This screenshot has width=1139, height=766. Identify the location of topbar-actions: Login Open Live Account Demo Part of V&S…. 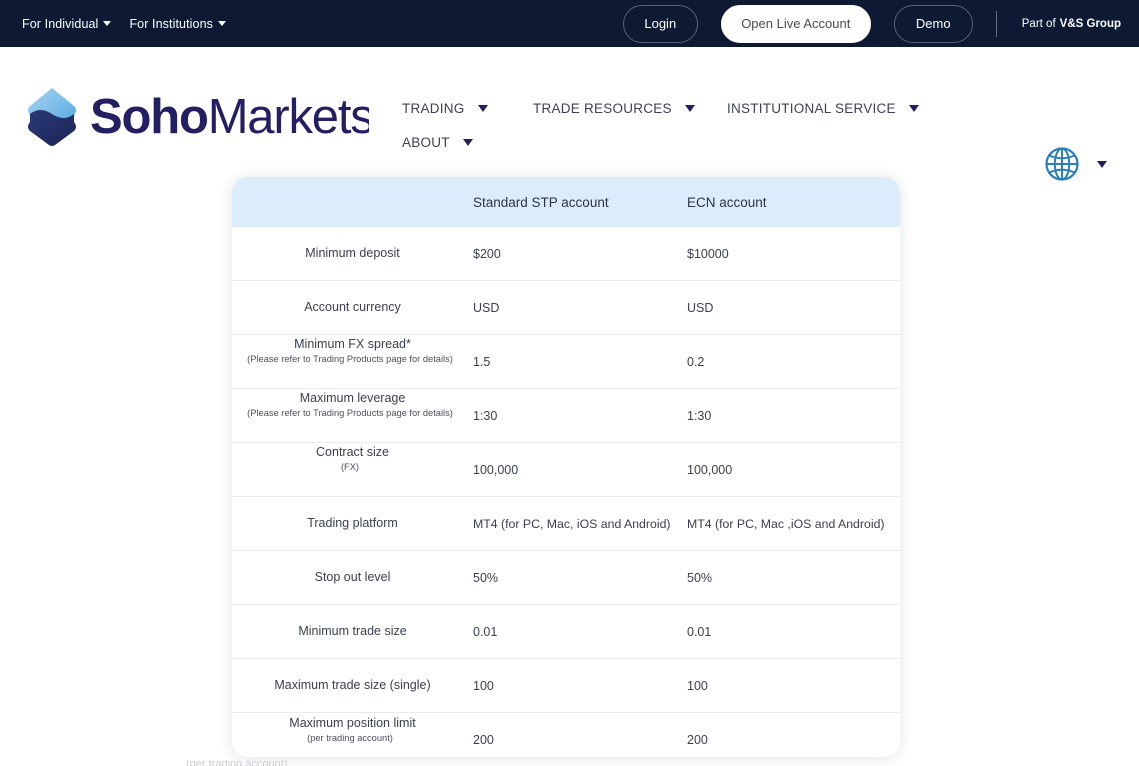
(871, 23).